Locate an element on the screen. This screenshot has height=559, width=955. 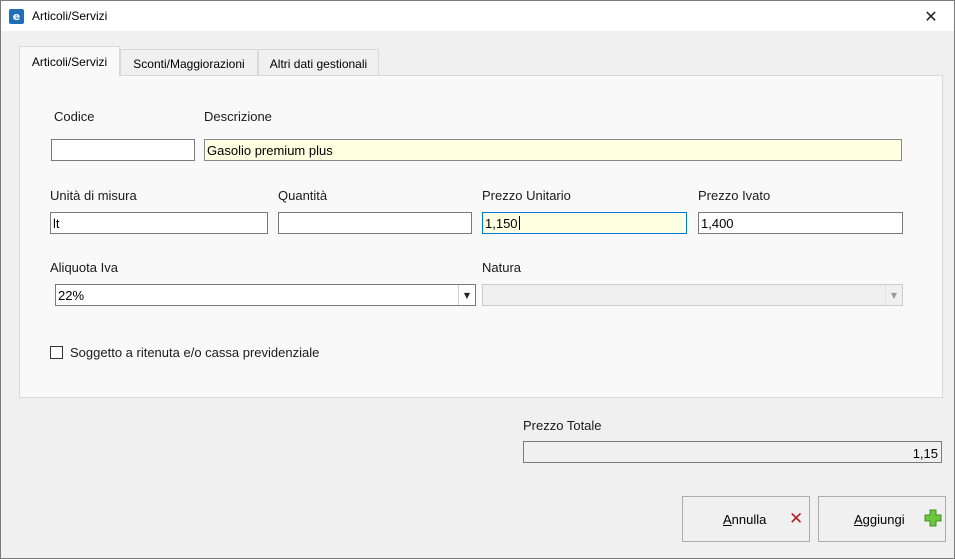
prezzo-unitario-value: 1,150 is located at coordinates (501, 223).